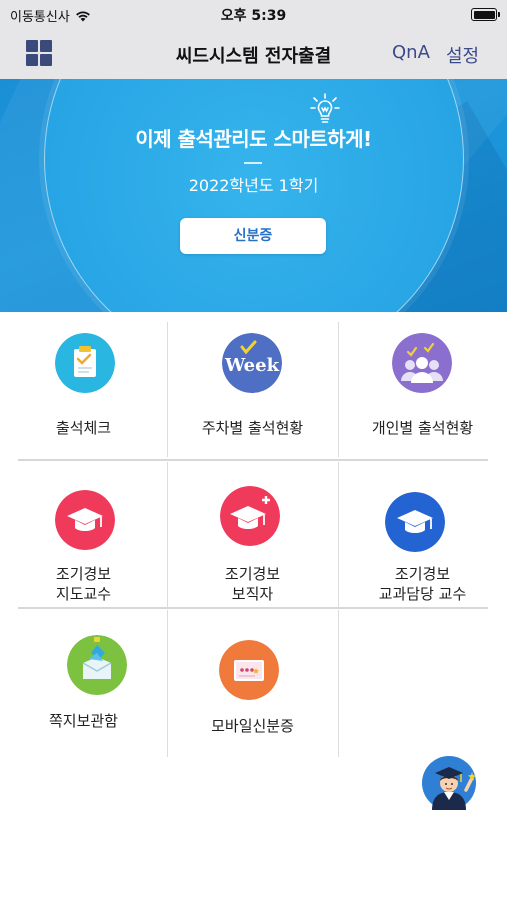 This screenshot has height=900, width=507. Describe the element at coordinates (422, 584) in the screenshot. I see `menu-item-label: 조기경보 교과담당 교수` at that location.